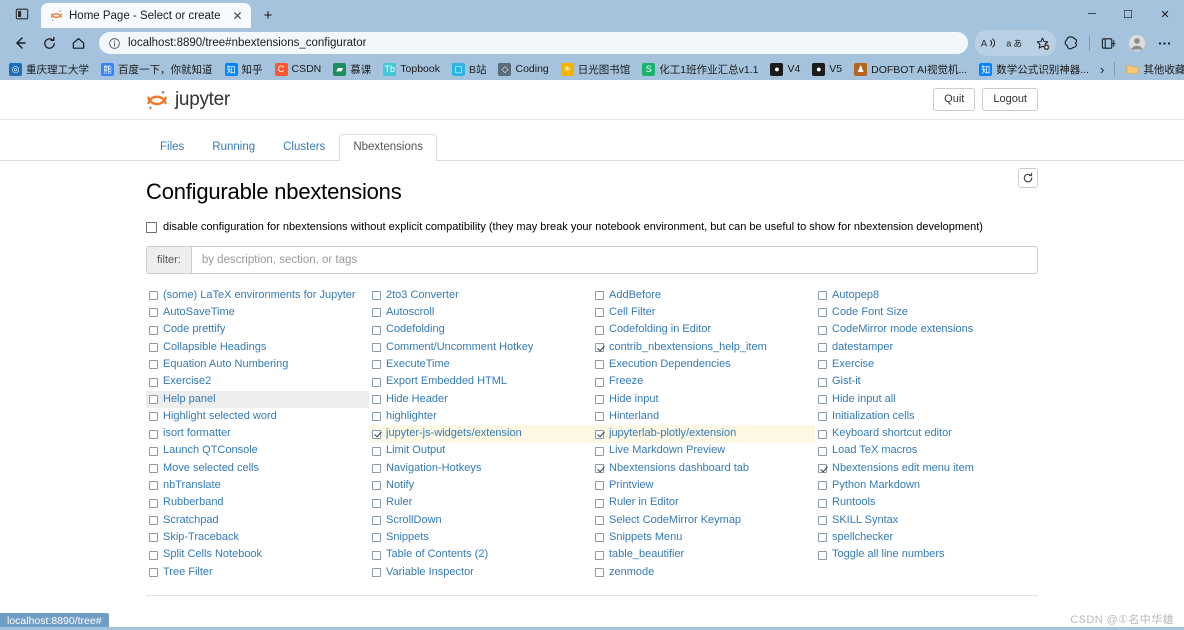  I want to click on add-favorite-icon, so click(1042, 43).